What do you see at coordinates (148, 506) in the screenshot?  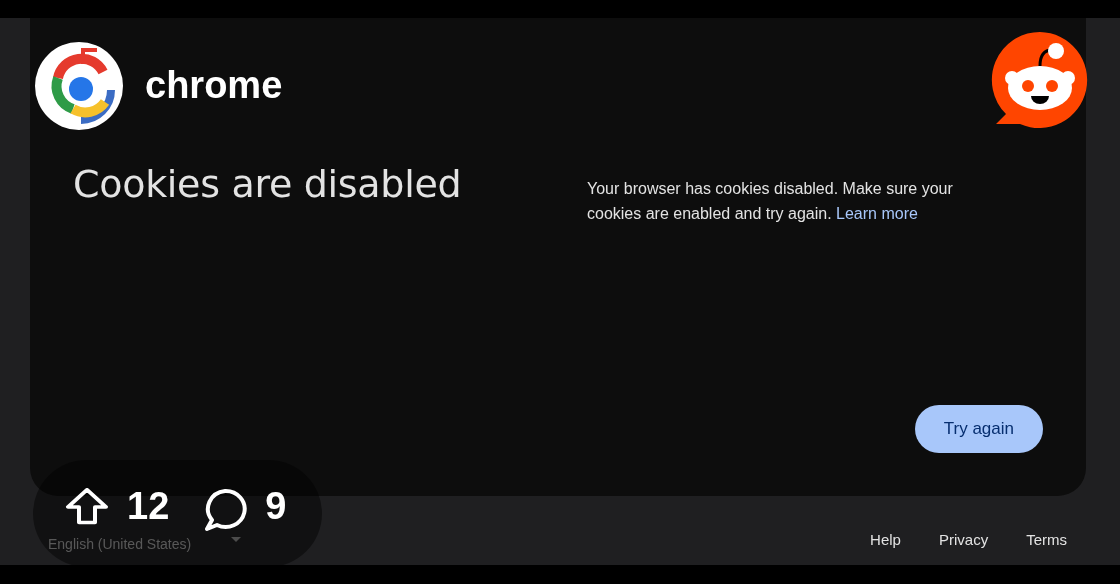 I see `upvote-count: 12` at bounding box center [148, 506].